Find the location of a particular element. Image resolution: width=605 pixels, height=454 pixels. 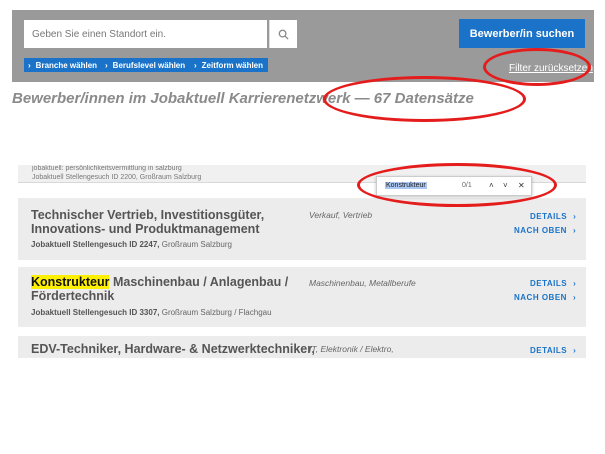

chip-label: Zeitform wählen is located at coordinates (232, 65).